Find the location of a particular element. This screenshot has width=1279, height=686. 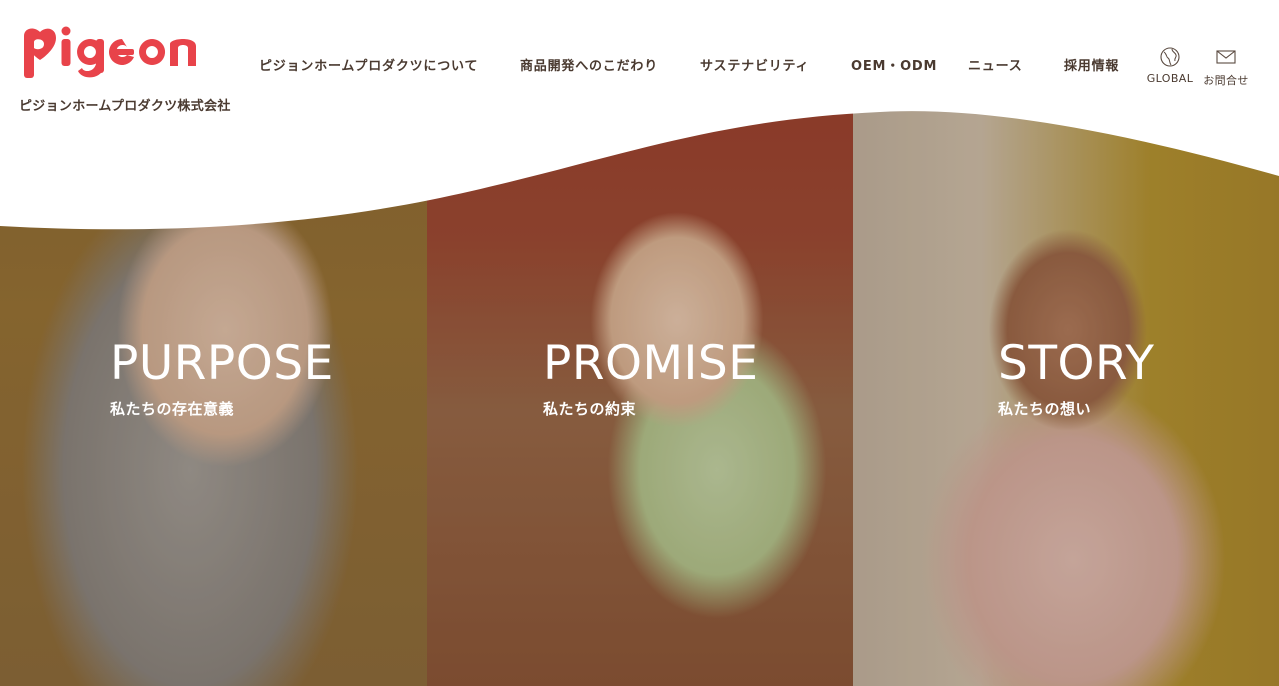

pigeon-logo is located at coordinates (110, 54).